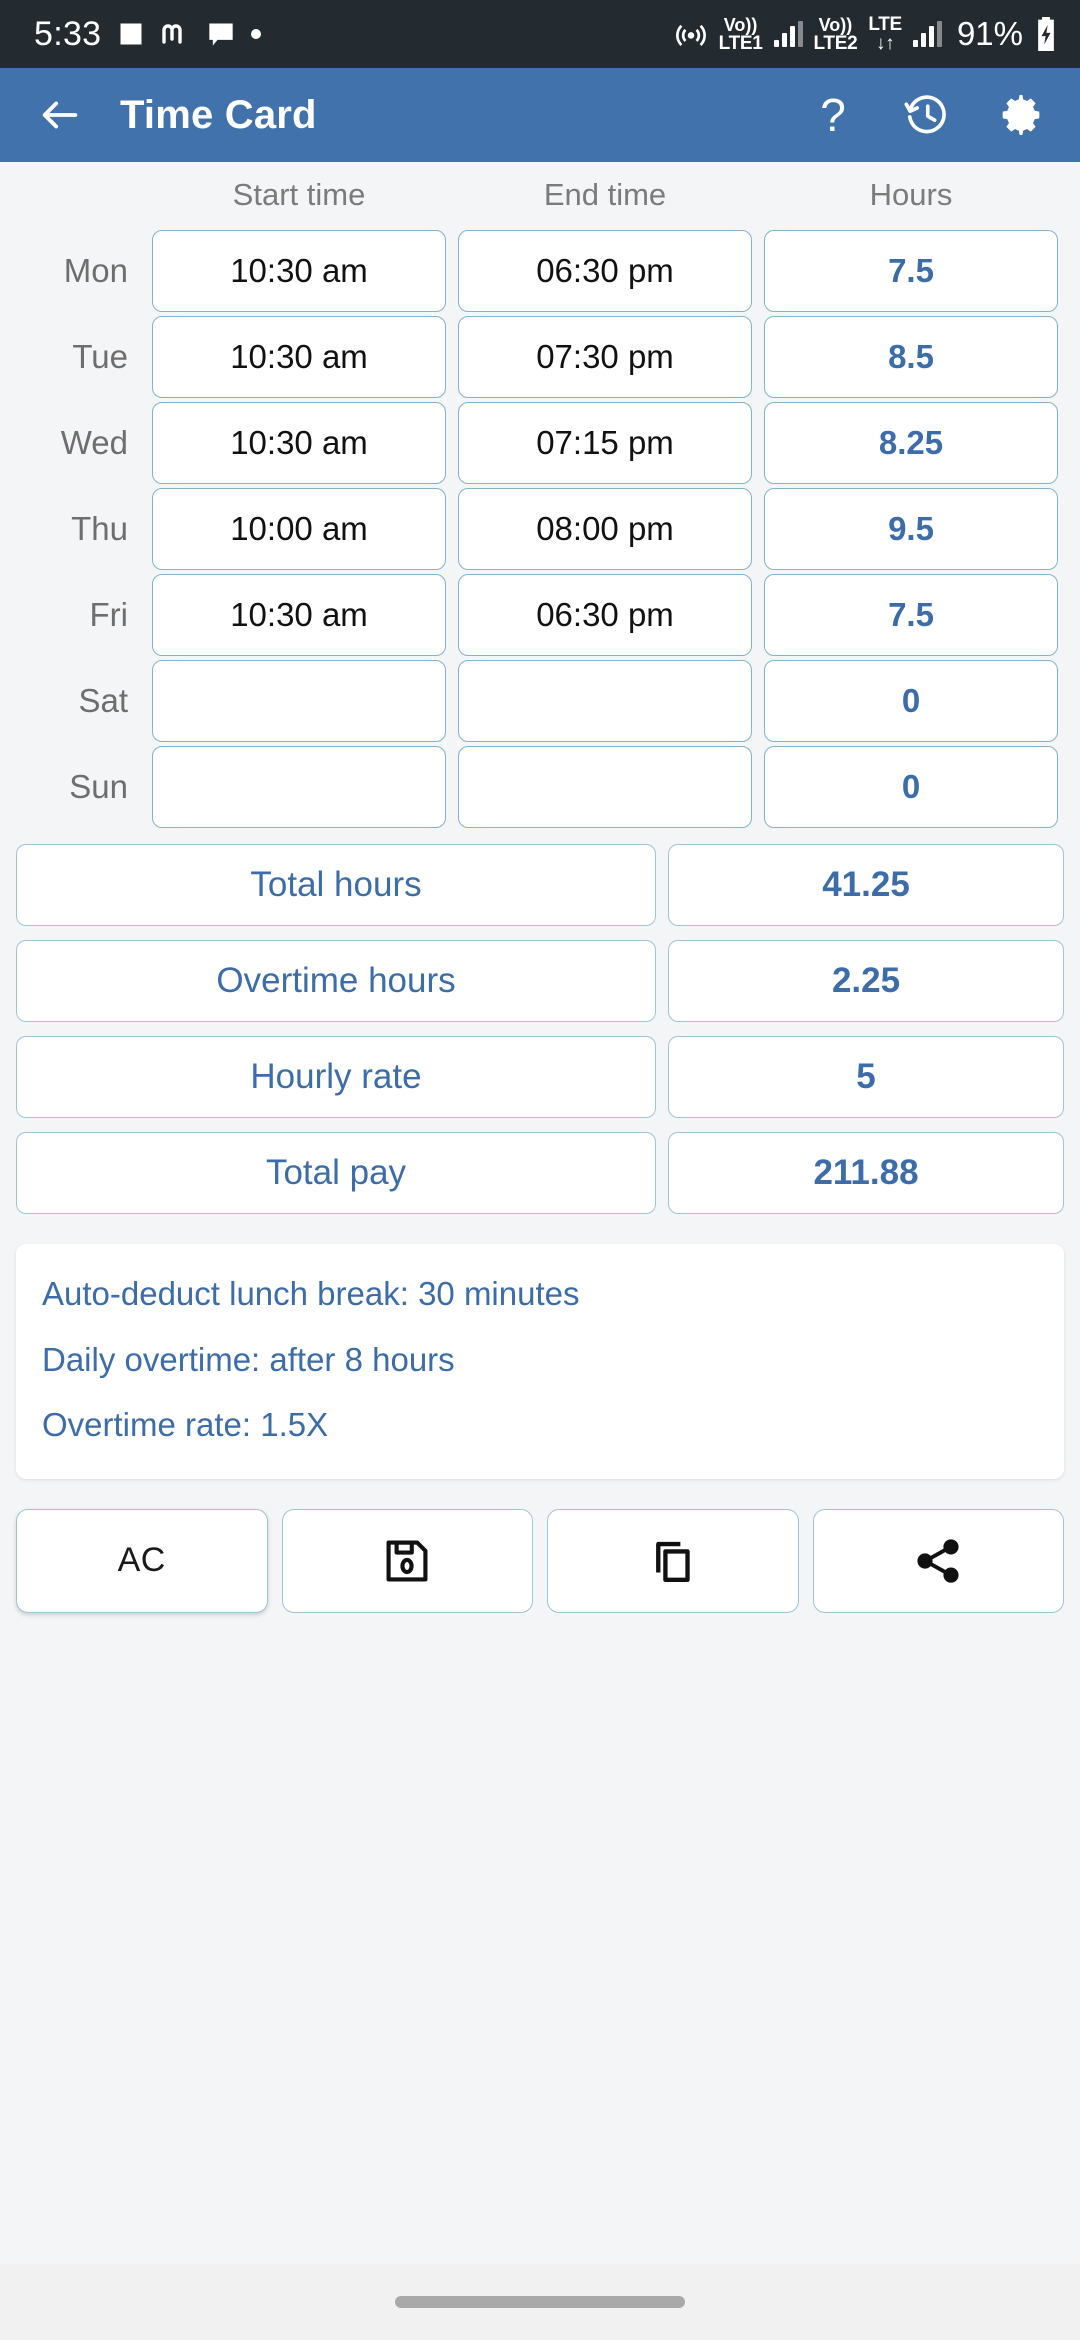  What do you see at coordinates (148, 34) in the screenshot?
I see `status-bar-left: 5:33` at bounding box center [148, 34].